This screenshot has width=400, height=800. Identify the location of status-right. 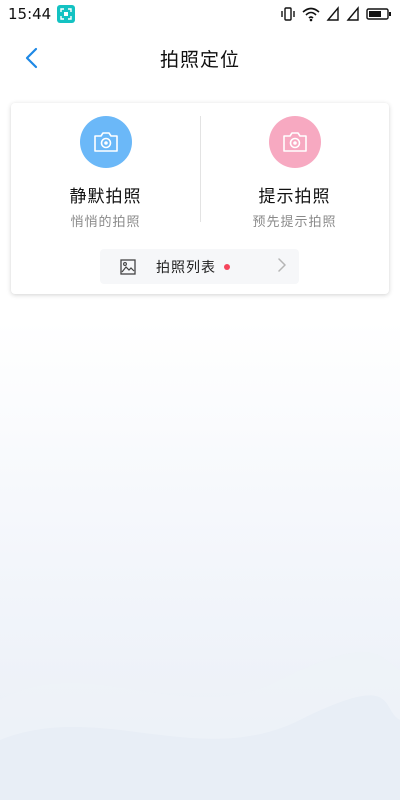
(336, 14).